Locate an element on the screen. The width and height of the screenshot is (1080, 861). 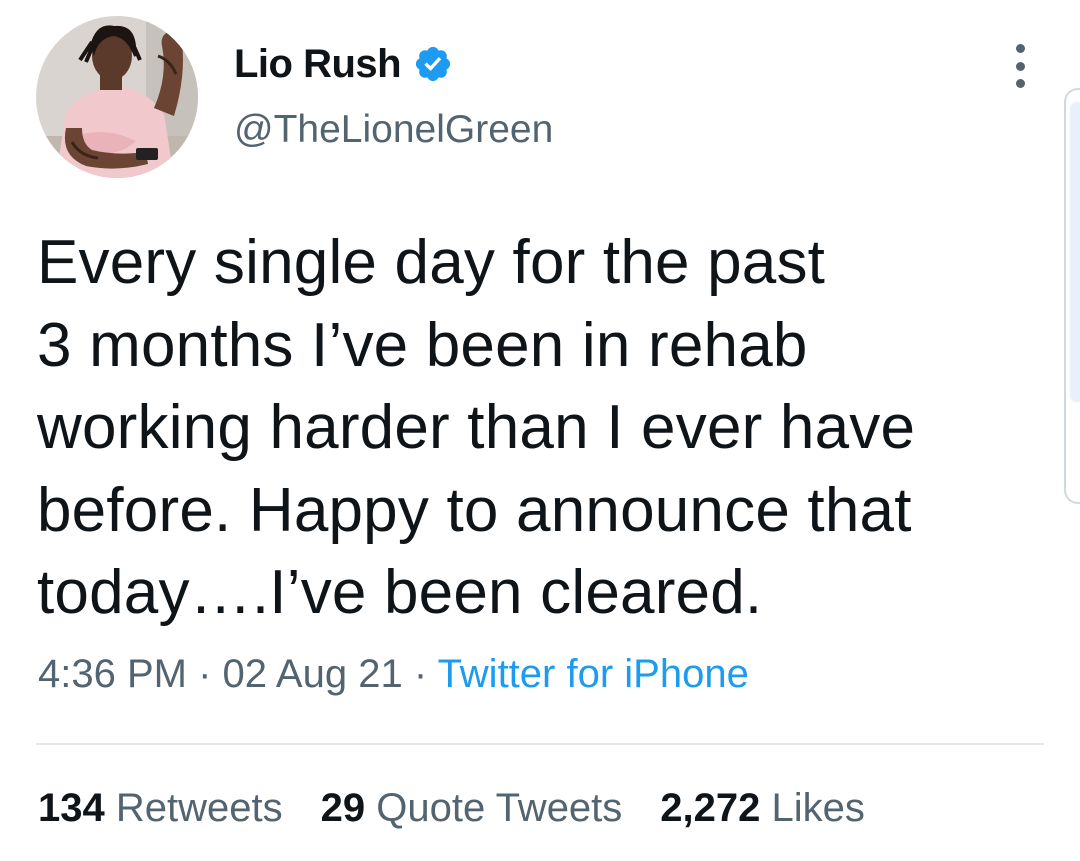
display-name-row: Lio Rush is located at coordinates (393, 64).